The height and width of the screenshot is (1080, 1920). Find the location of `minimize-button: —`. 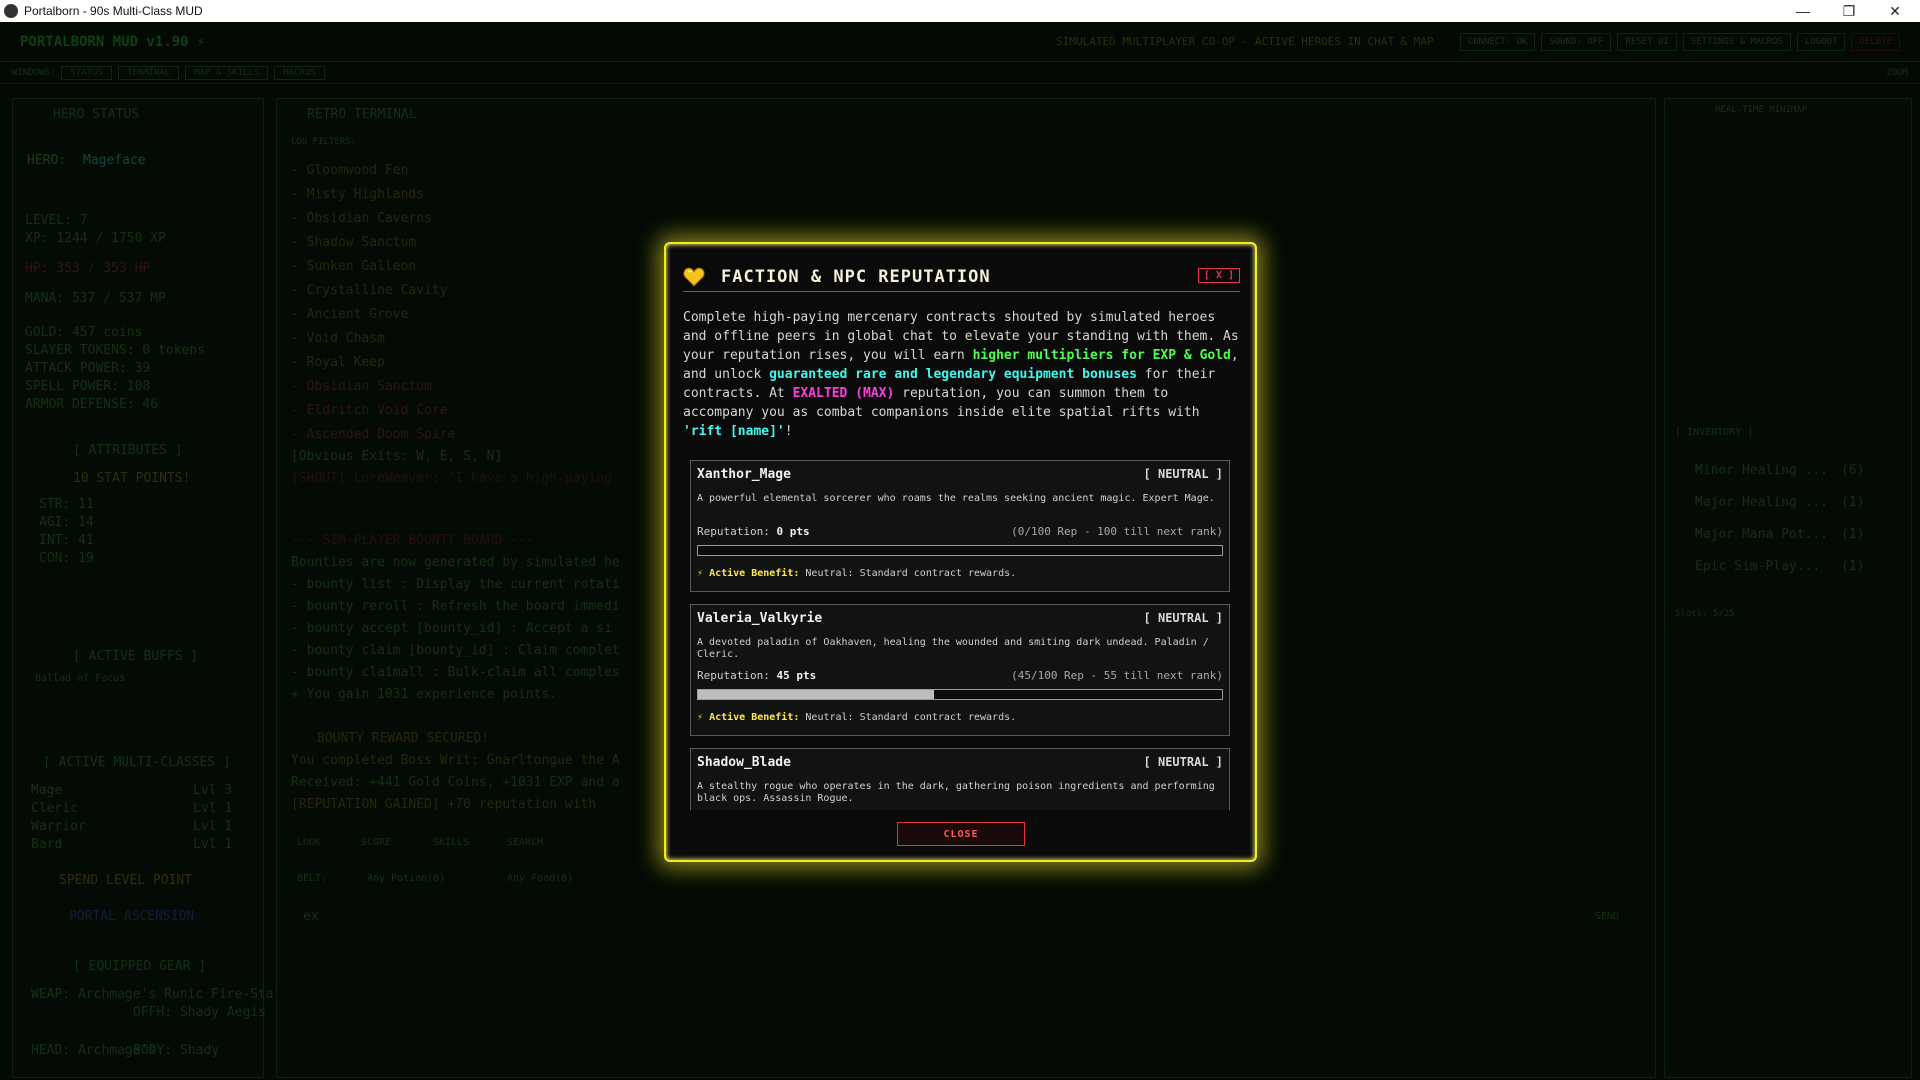

minimize-button: — is located at coordinates (1803, 11).